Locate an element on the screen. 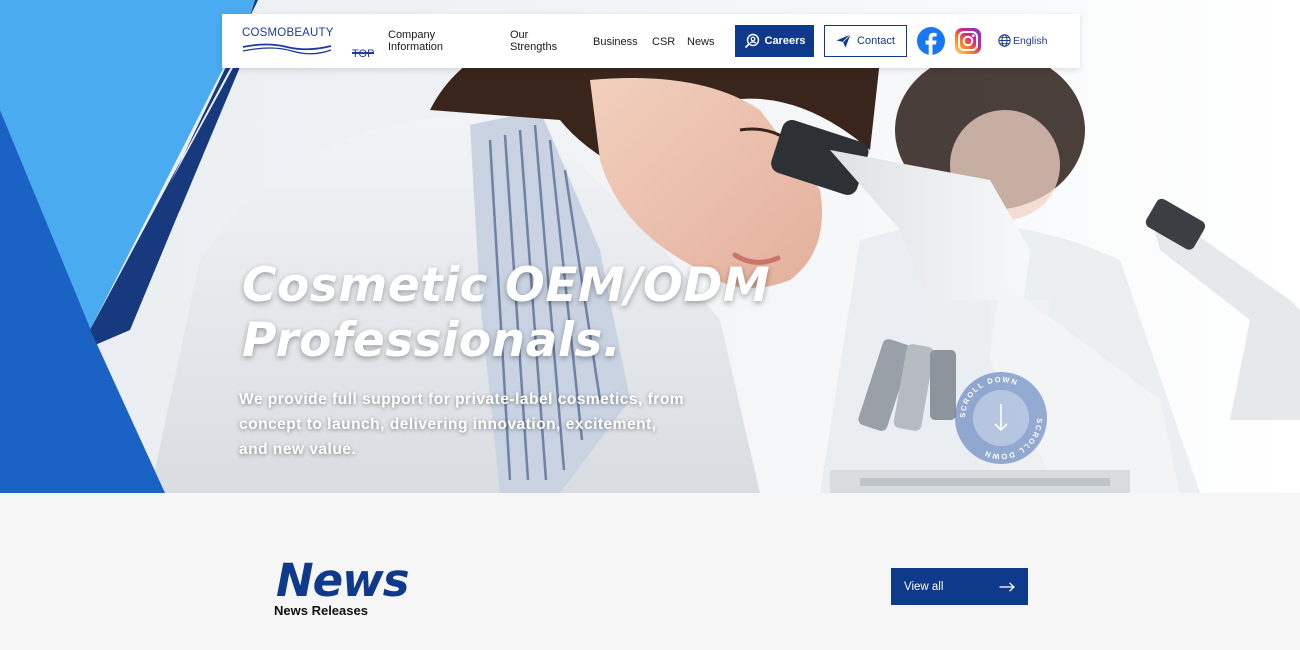 This screenshot has width=1300, height=650. instagram-icon is located at coordinates (968, 41).